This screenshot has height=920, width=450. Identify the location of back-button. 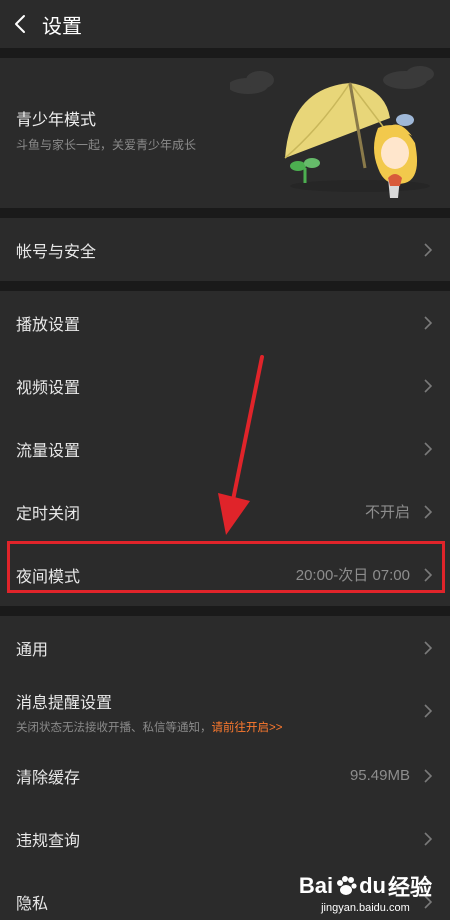
(20, 24).